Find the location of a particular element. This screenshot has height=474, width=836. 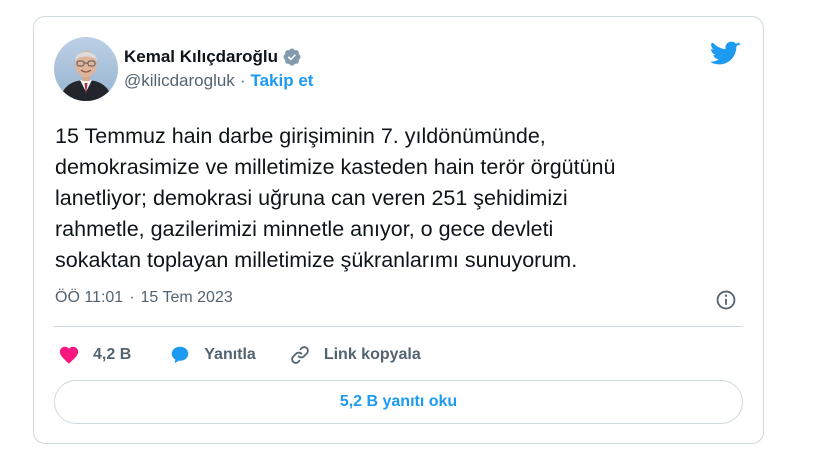

copy-link-label: Link kopyala is located at coordinates (372, 354).